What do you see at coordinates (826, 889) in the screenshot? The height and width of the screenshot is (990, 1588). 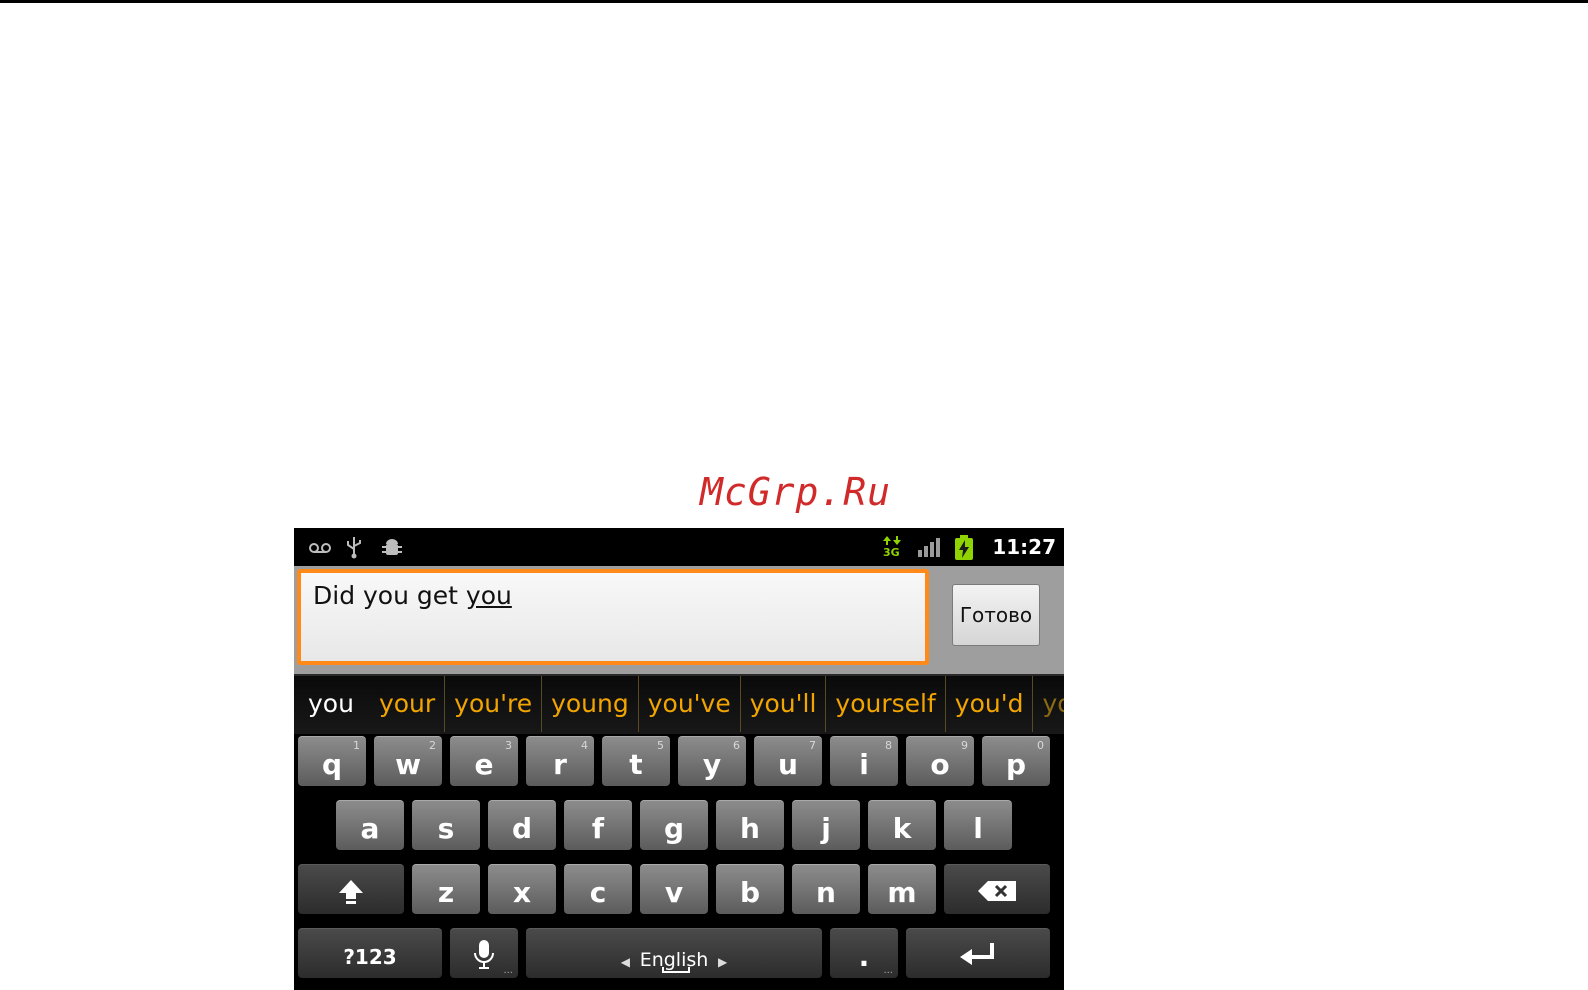 I see `key-n: n` at bounding box center [826, 889].